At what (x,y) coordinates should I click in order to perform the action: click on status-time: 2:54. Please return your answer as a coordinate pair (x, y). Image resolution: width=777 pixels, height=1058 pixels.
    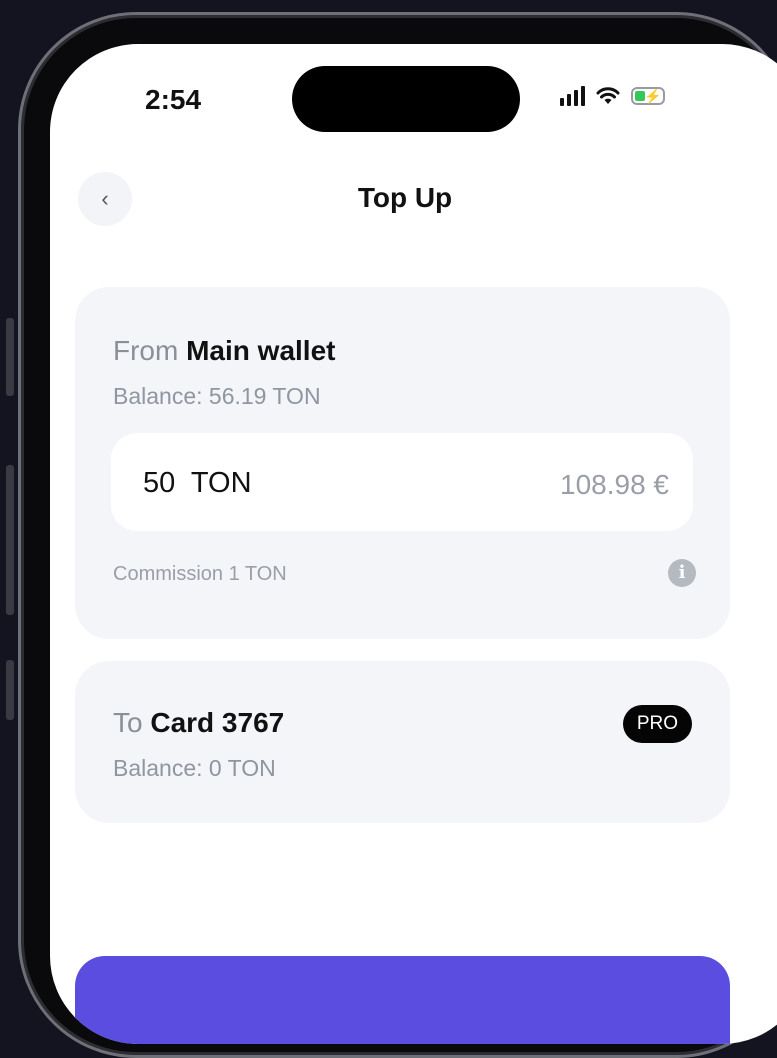
    Looking at the image, I should click on (173, 99).